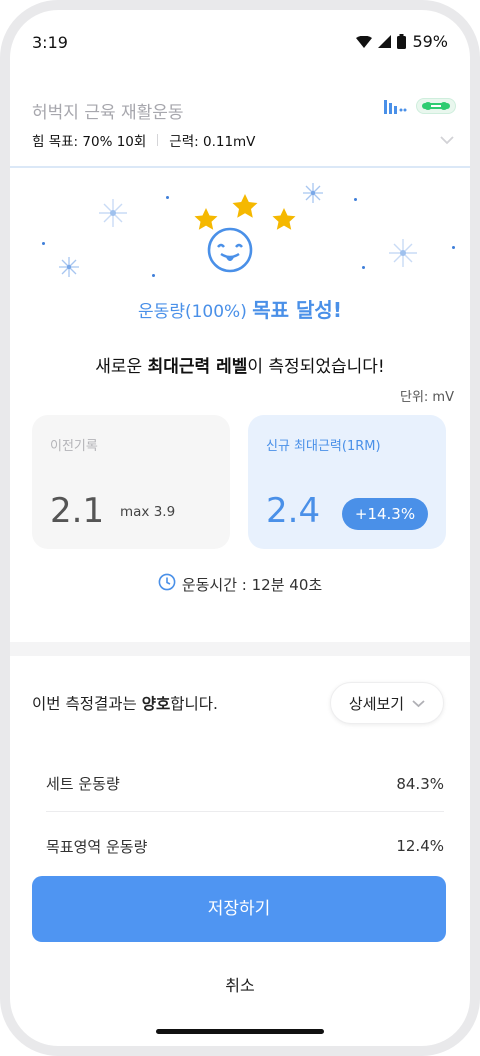 The height and width of the screenshot is (1056, 480). I want to click on new-level-text-end: 이 측정되었습니다!, so click(316, 367).